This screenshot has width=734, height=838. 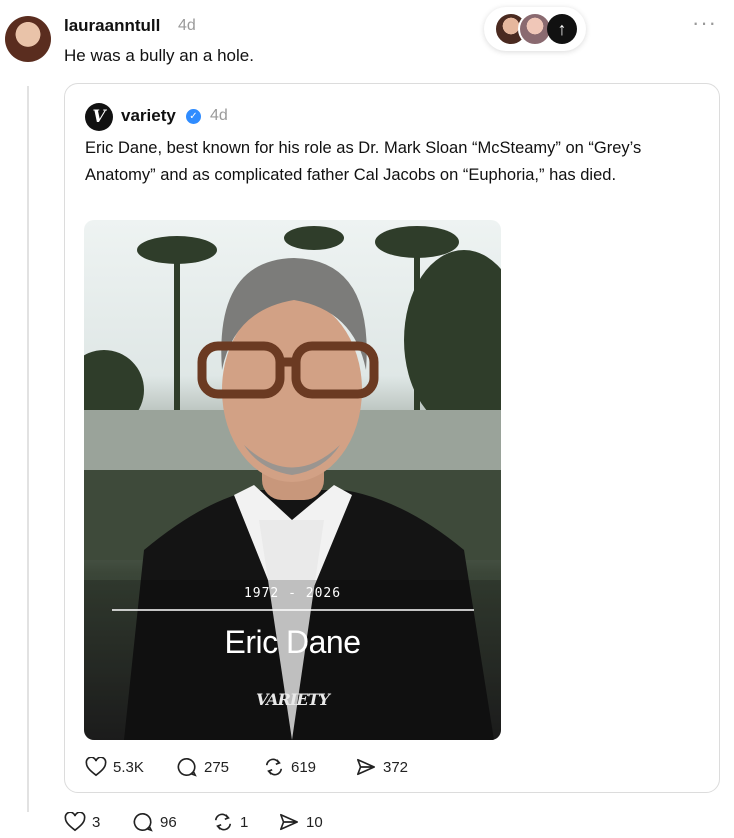 I want to click on variety-logo: V, so click(x=99, y=117).